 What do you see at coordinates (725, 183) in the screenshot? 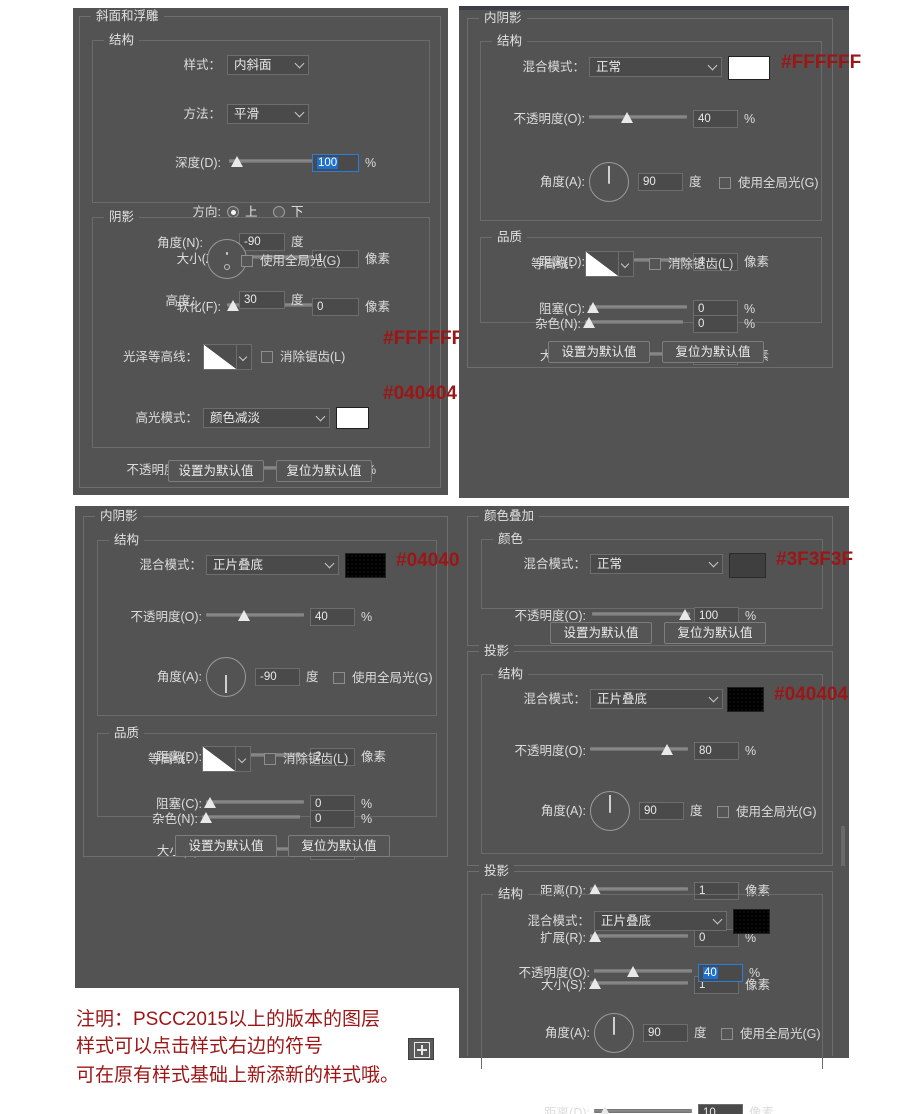
I see `is1-global-light-checkbox` at bounding box center [725, 183].